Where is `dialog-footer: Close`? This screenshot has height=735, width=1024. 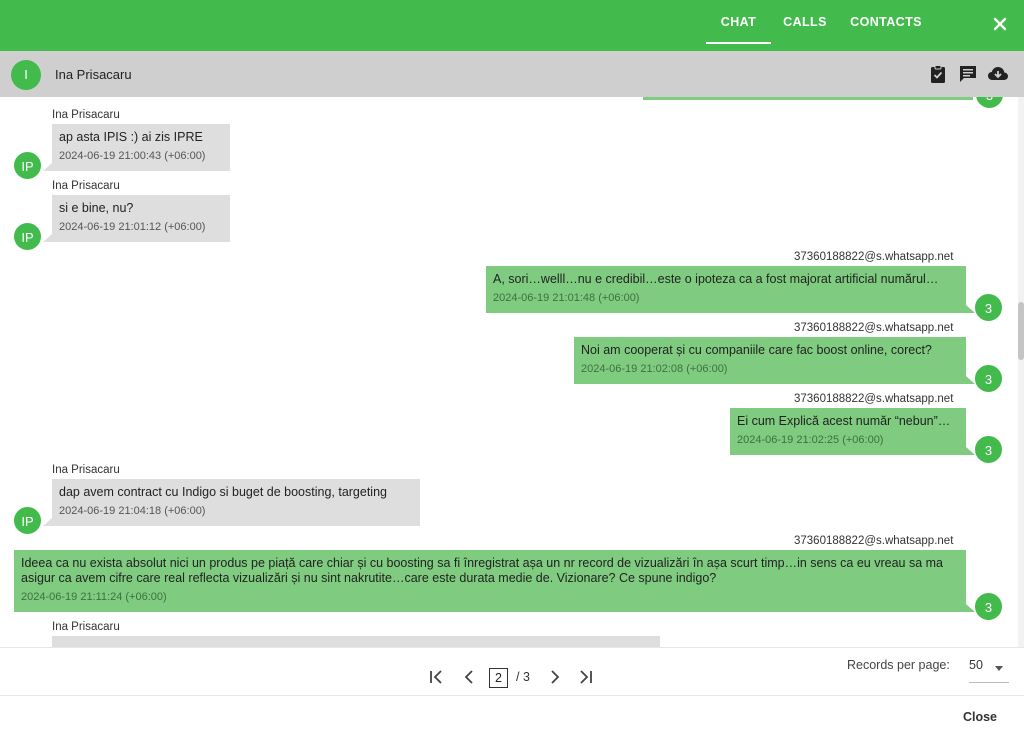 dialog-footer: Close is located at coordinates (512, 715).